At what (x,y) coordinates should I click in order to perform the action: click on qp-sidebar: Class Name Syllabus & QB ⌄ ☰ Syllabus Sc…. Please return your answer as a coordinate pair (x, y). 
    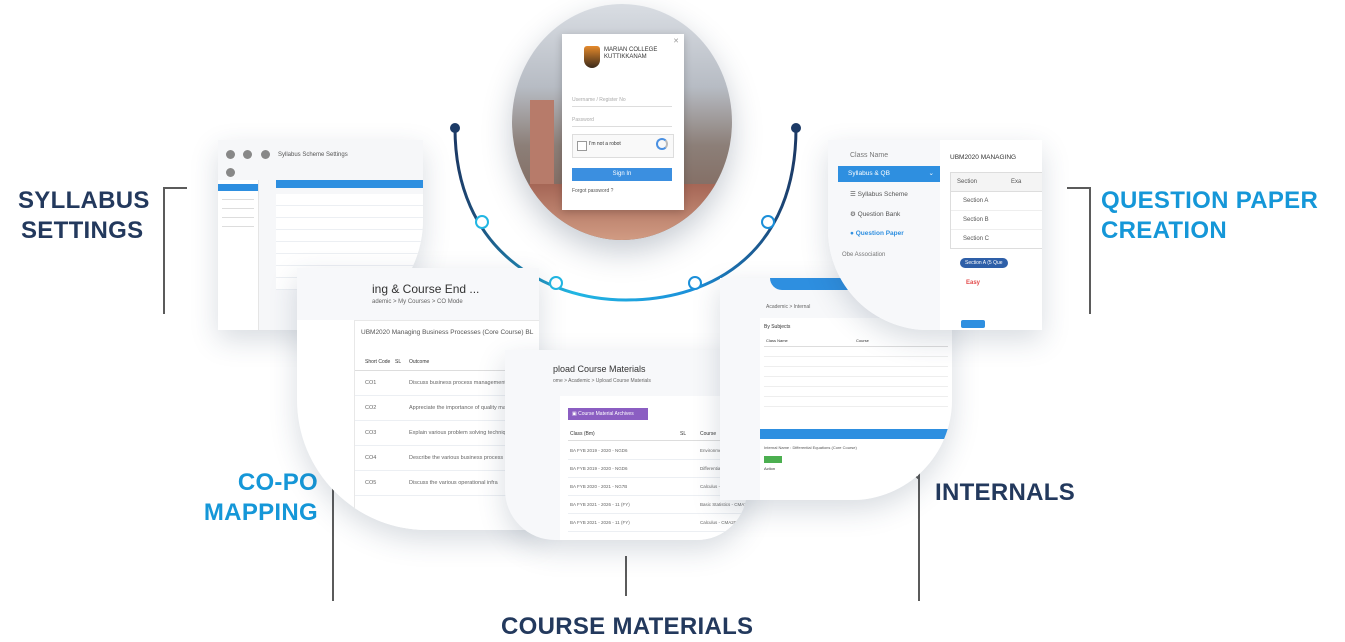
    Looking at the image, I should click on (884, 235).